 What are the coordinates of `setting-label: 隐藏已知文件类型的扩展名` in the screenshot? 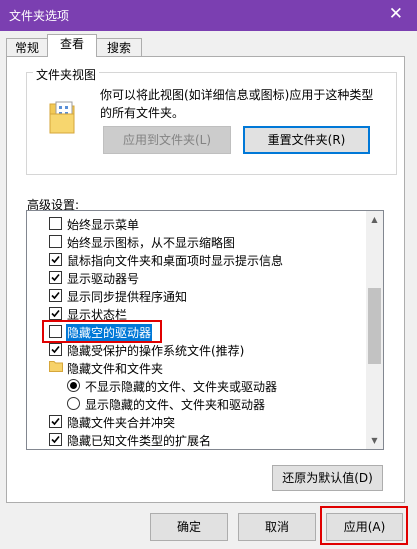 It's located at (139, 441).